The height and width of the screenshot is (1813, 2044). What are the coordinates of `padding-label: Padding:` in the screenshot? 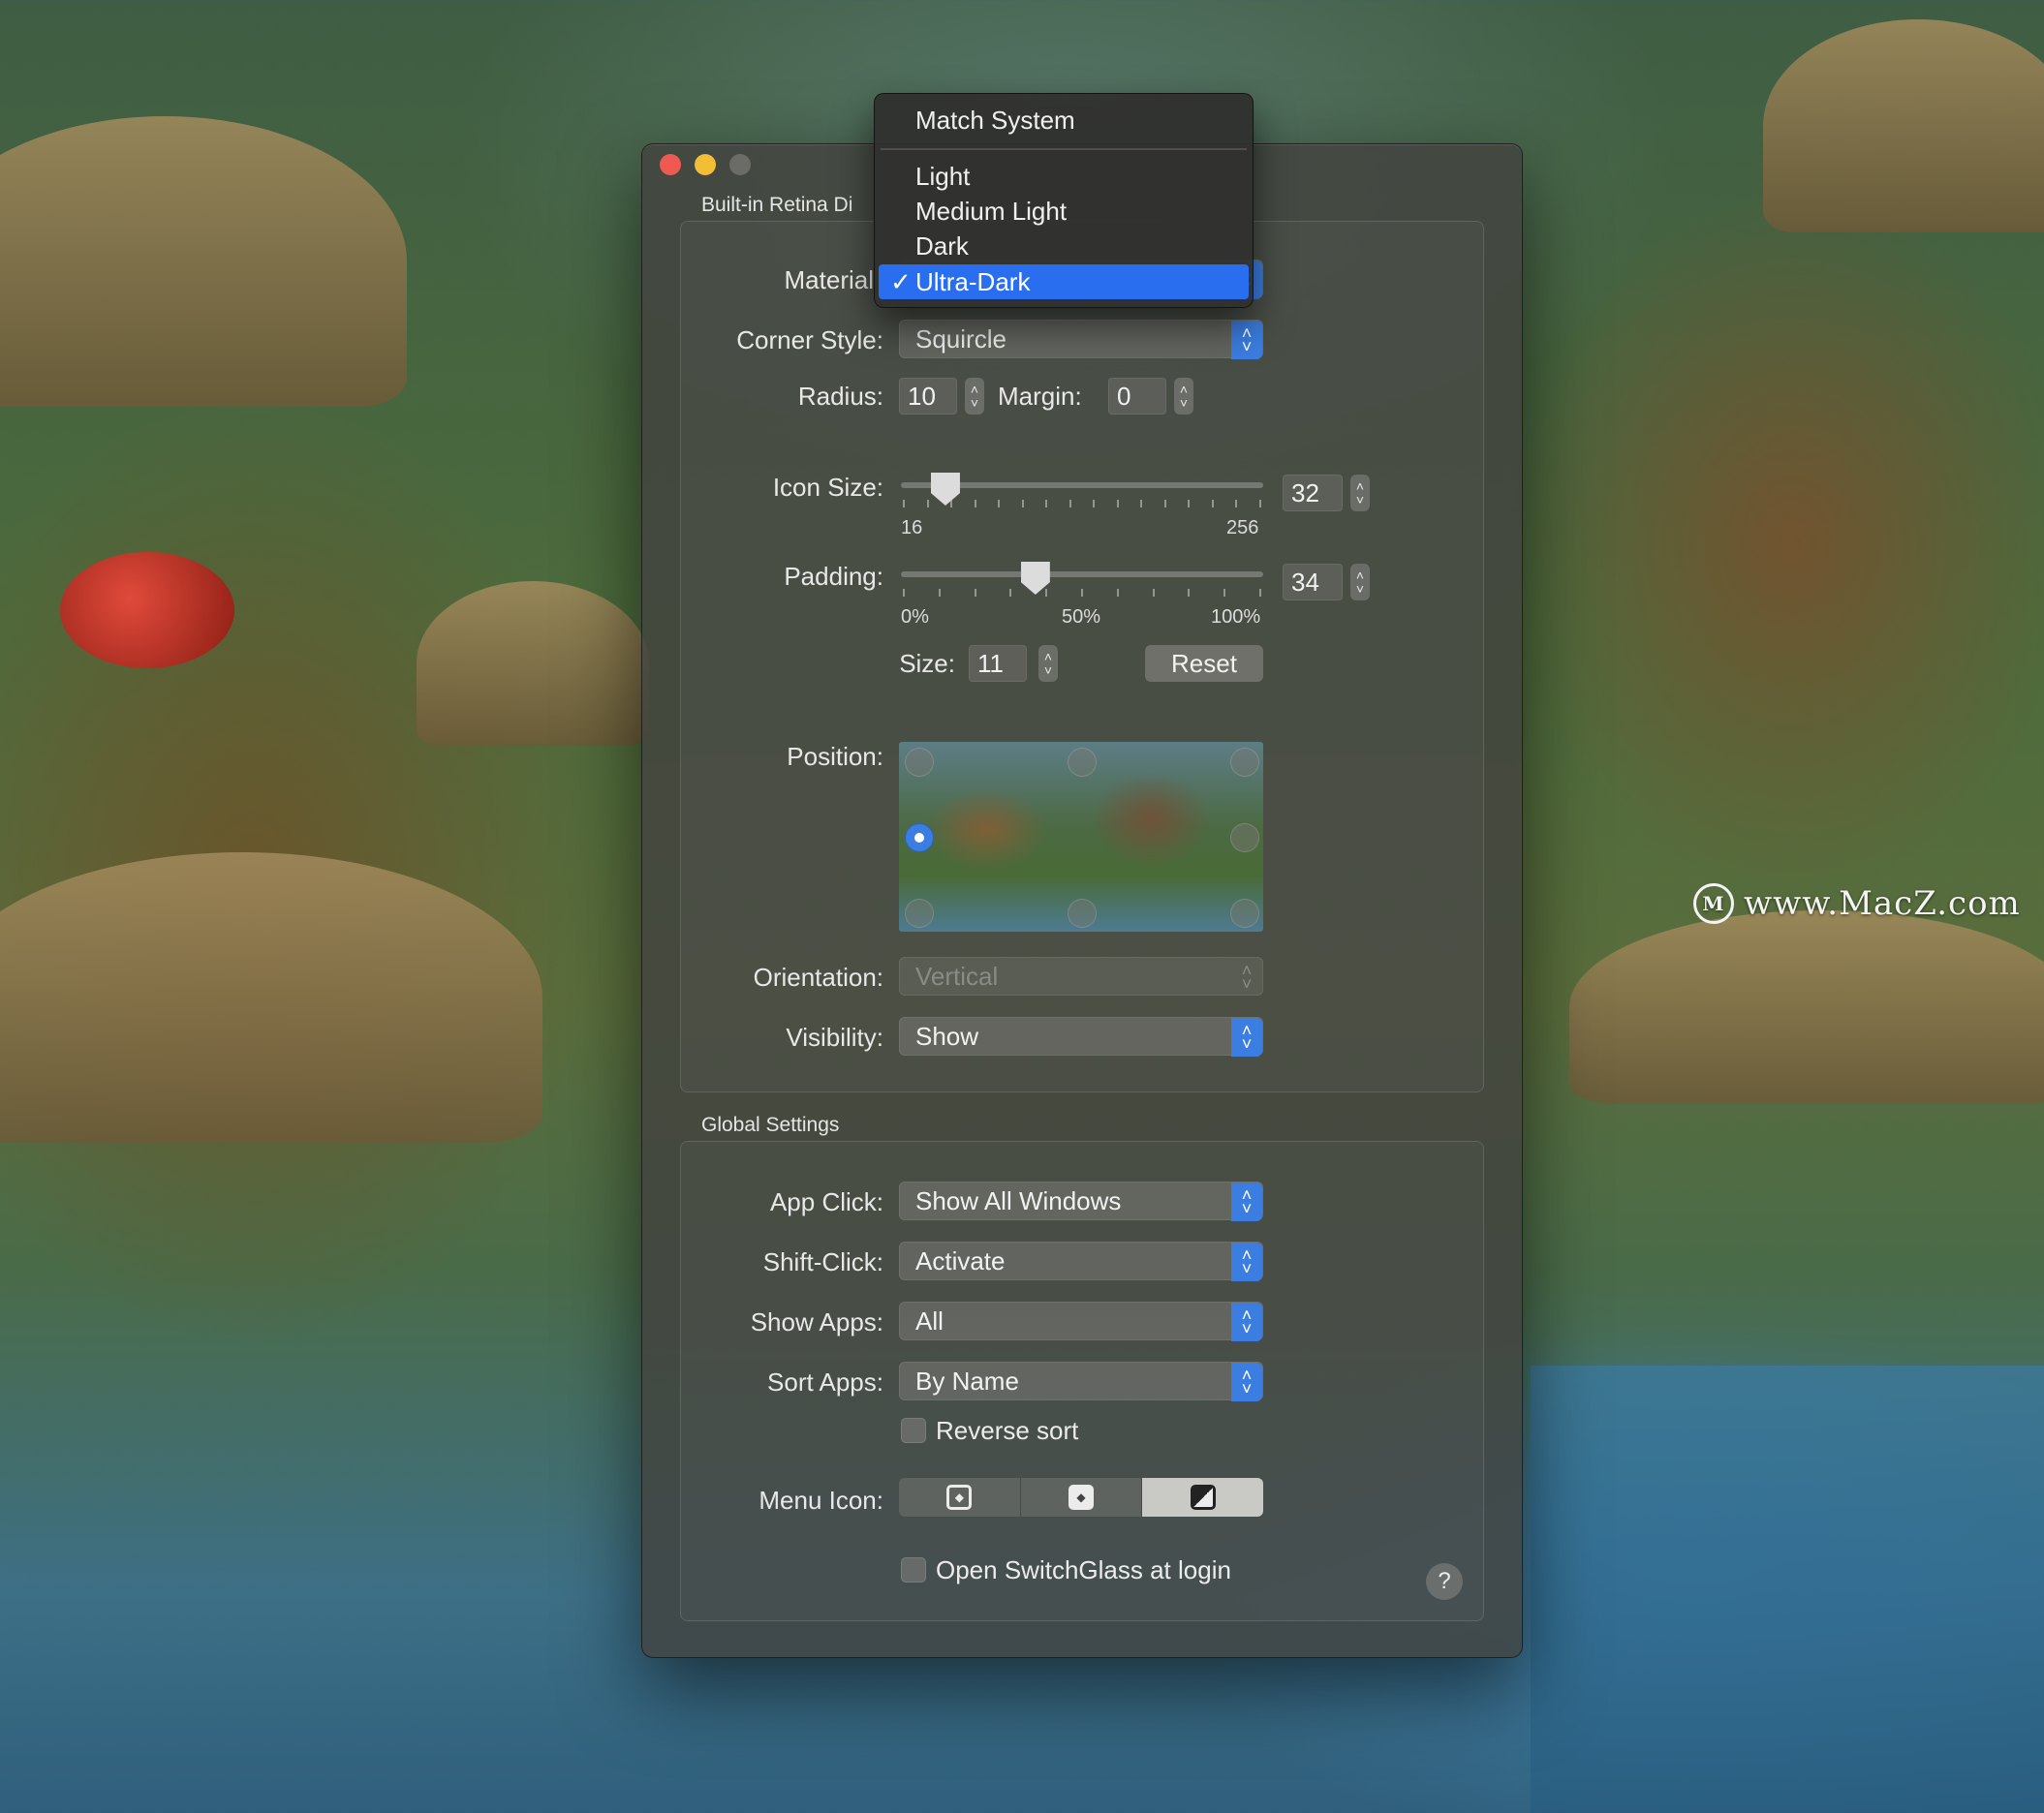 It's located at (833, 576).